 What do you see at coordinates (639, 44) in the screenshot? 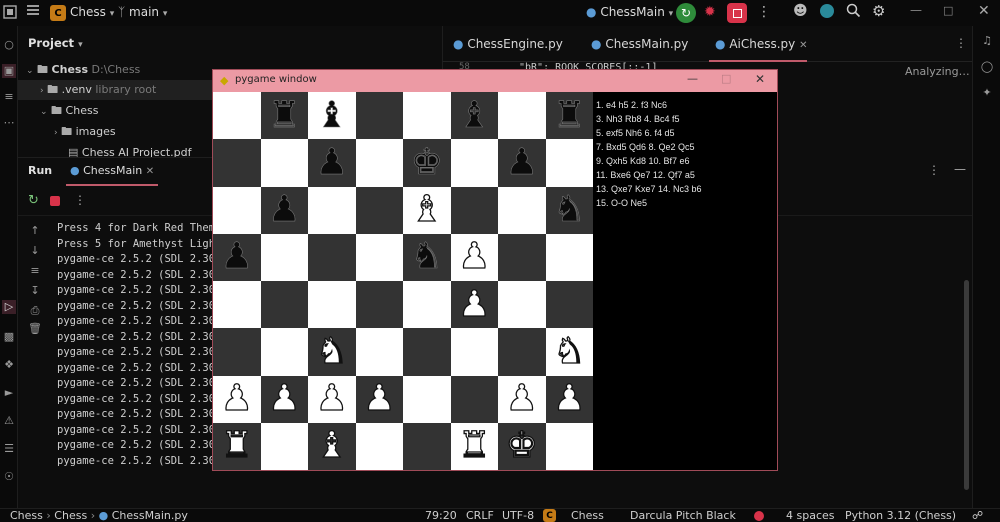
I see `tab-chessmain: ● ChessMain.py` at bounding box center [639, 44].